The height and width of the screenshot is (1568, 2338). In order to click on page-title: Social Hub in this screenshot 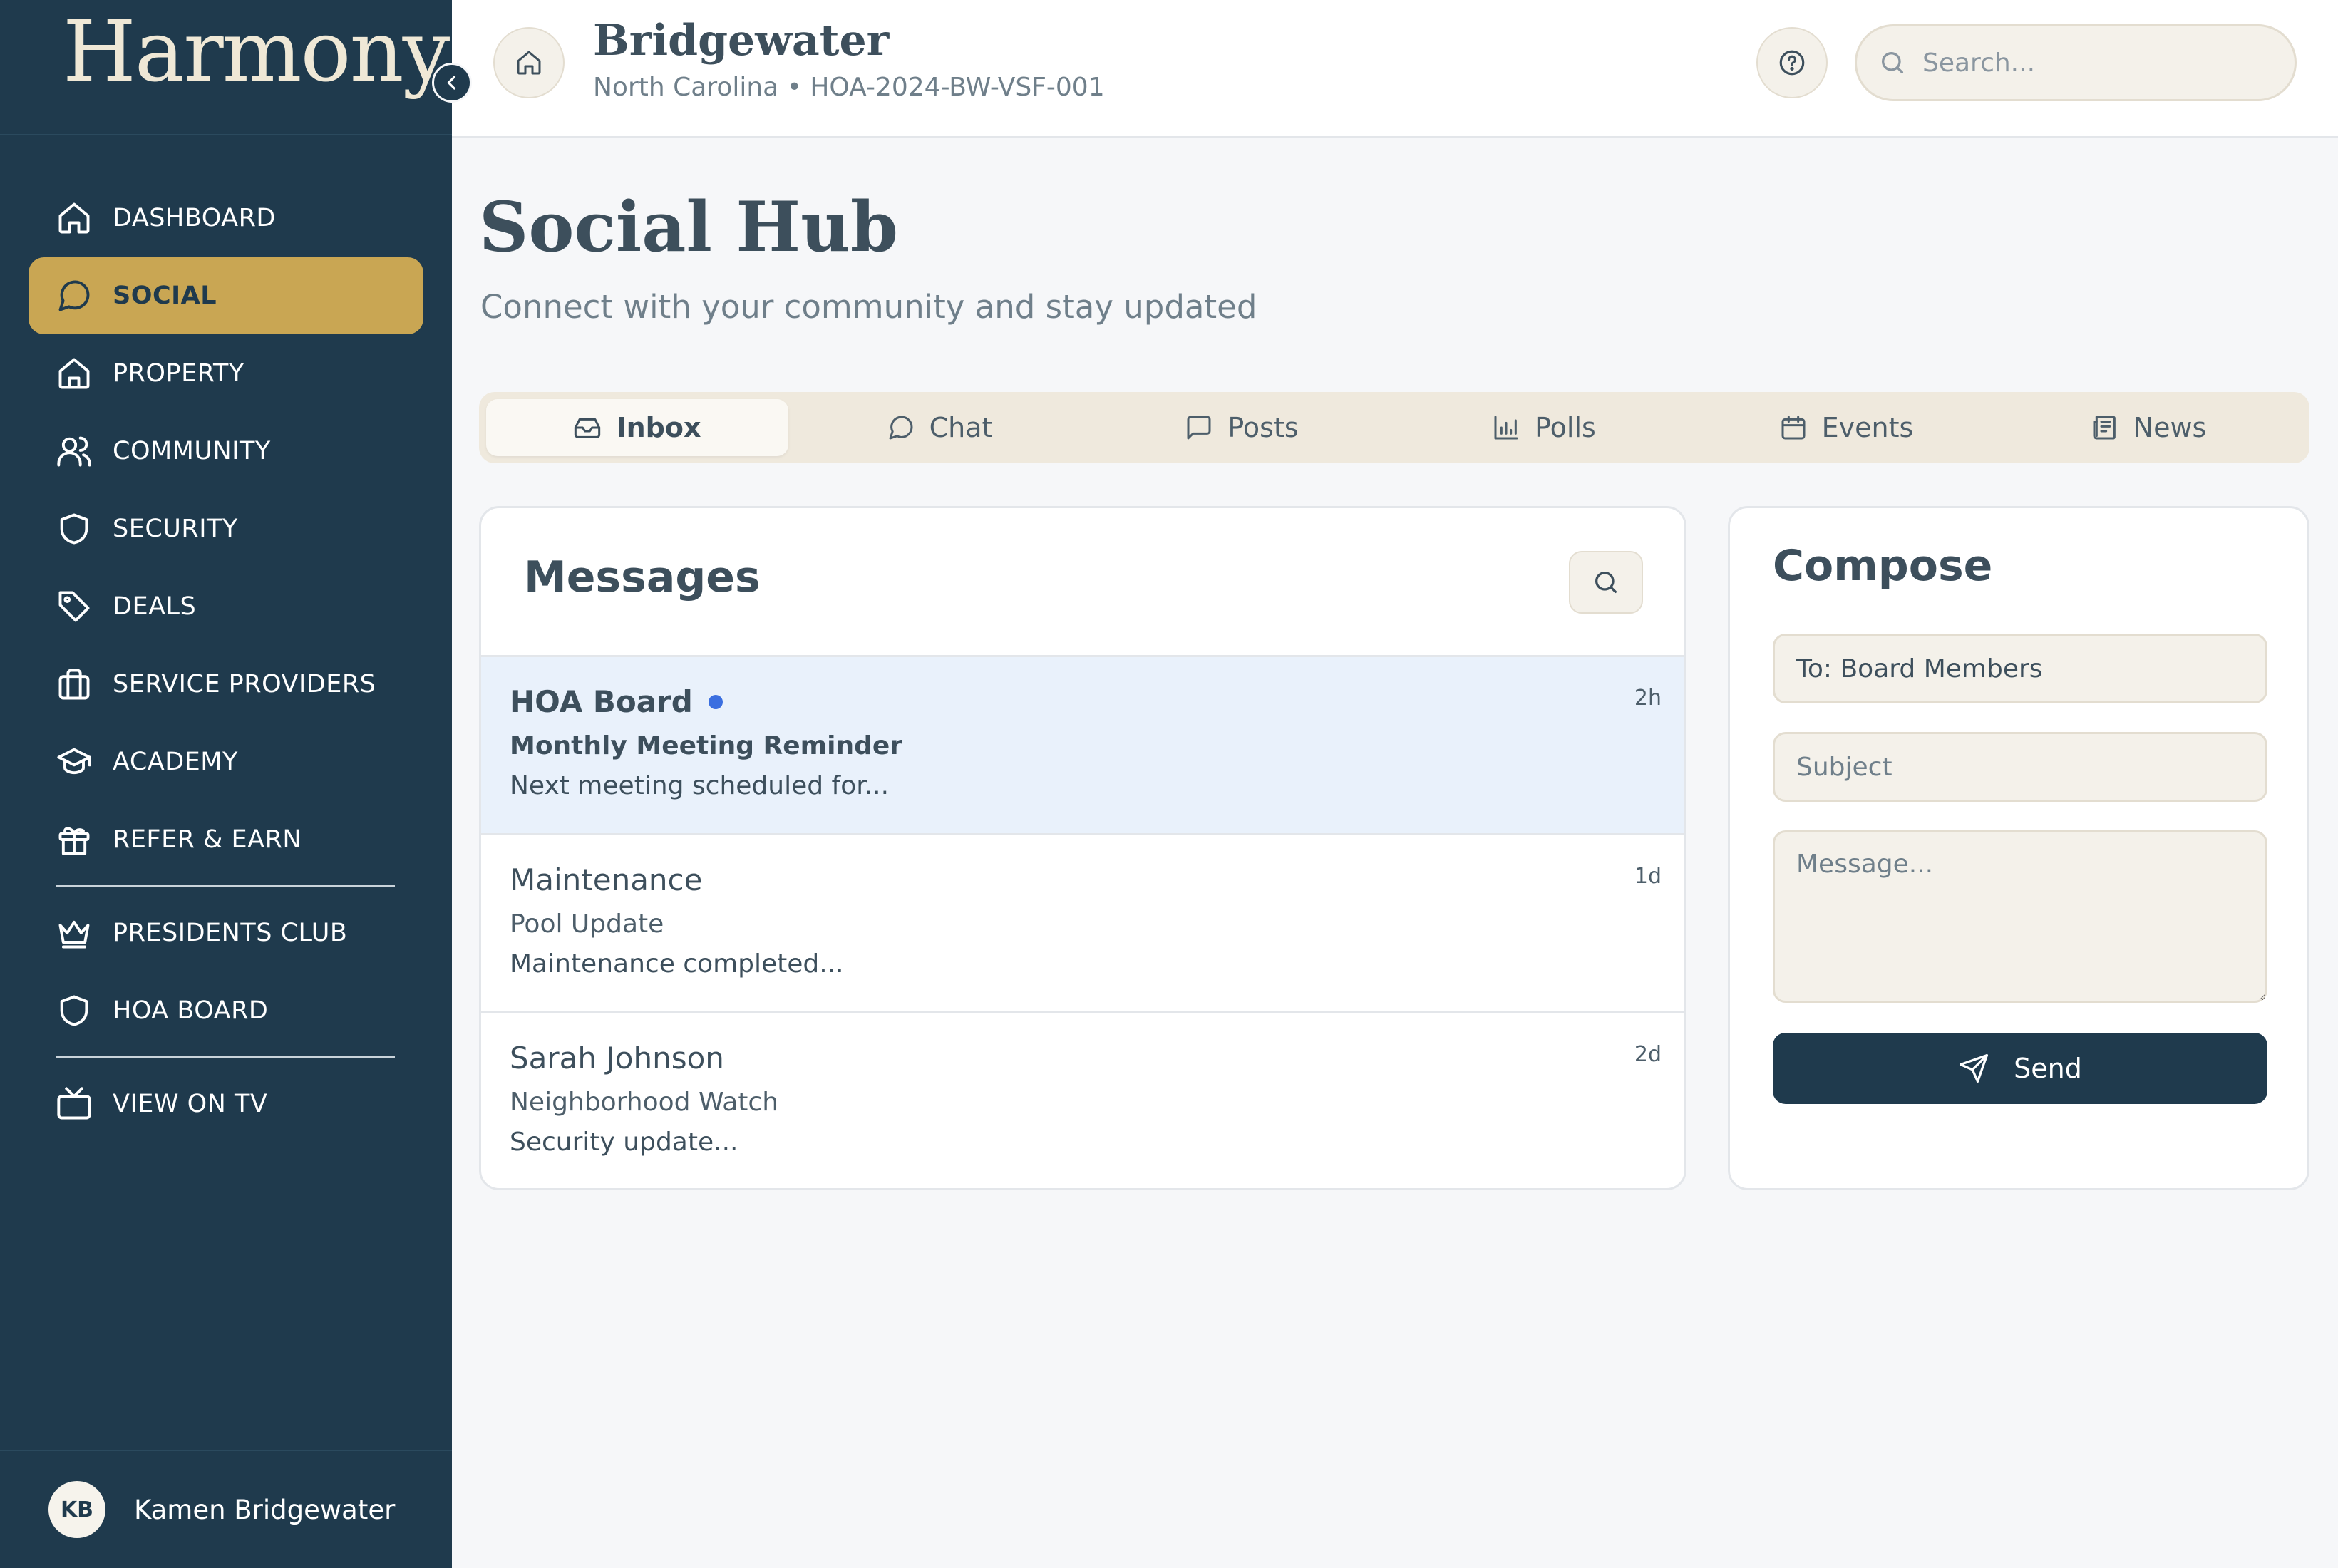, I will do `click(688, 227)`.